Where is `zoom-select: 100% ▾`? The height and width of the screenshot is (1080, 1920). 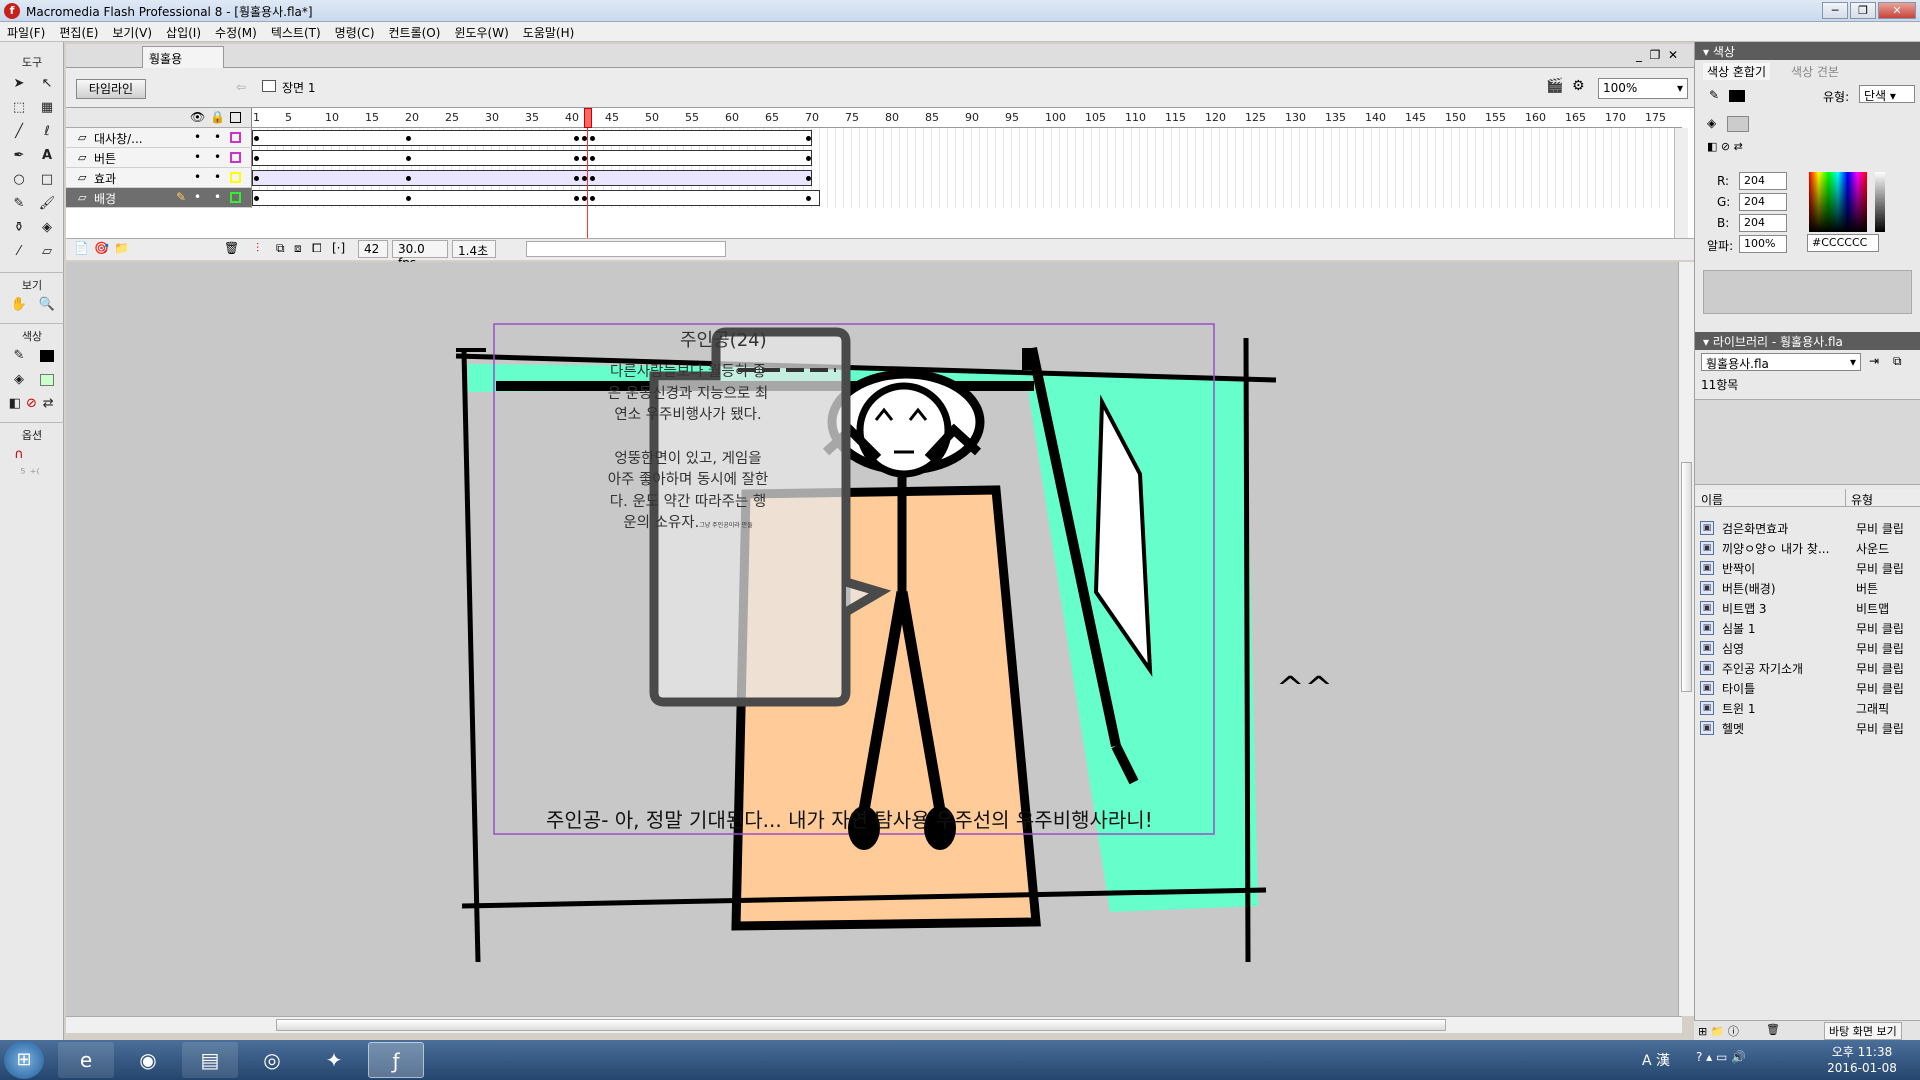 zoom-select: 100% ▾ is located at coordinates (1643, 88).